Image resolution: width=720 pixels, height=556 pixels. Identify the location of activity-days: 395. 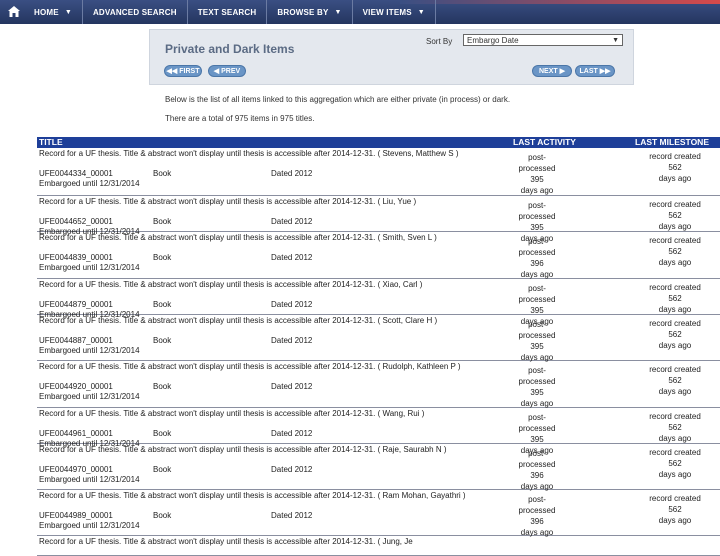
(537, 346).